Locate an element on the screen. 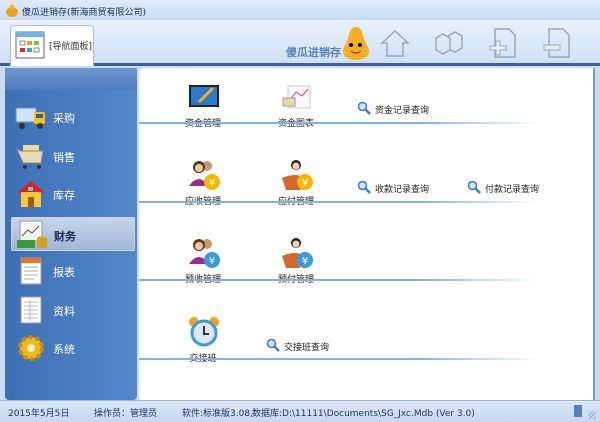 The image size is (600, 422). sidebar-item-label: 财务 is located at coordinates (65, 236).